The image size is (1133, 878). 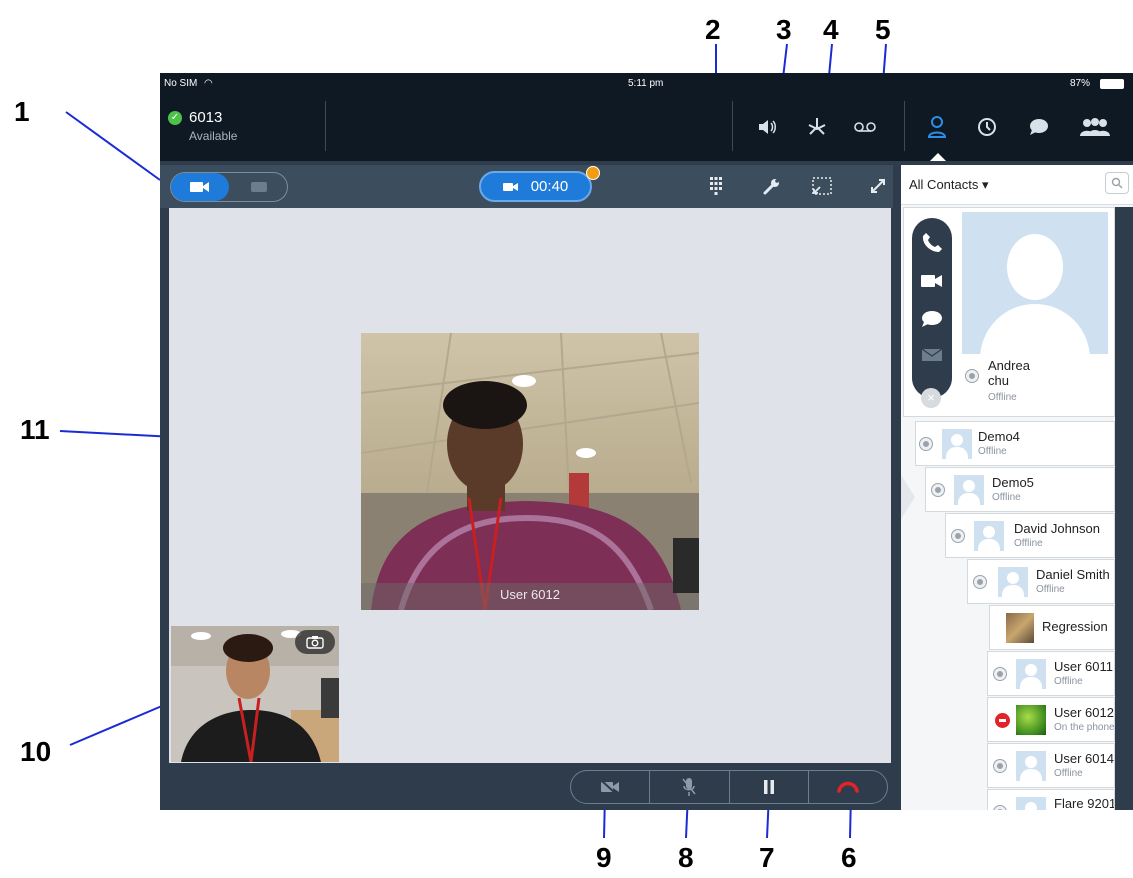 I want to click on active-tab-pointer, so click(x=938, y=157).